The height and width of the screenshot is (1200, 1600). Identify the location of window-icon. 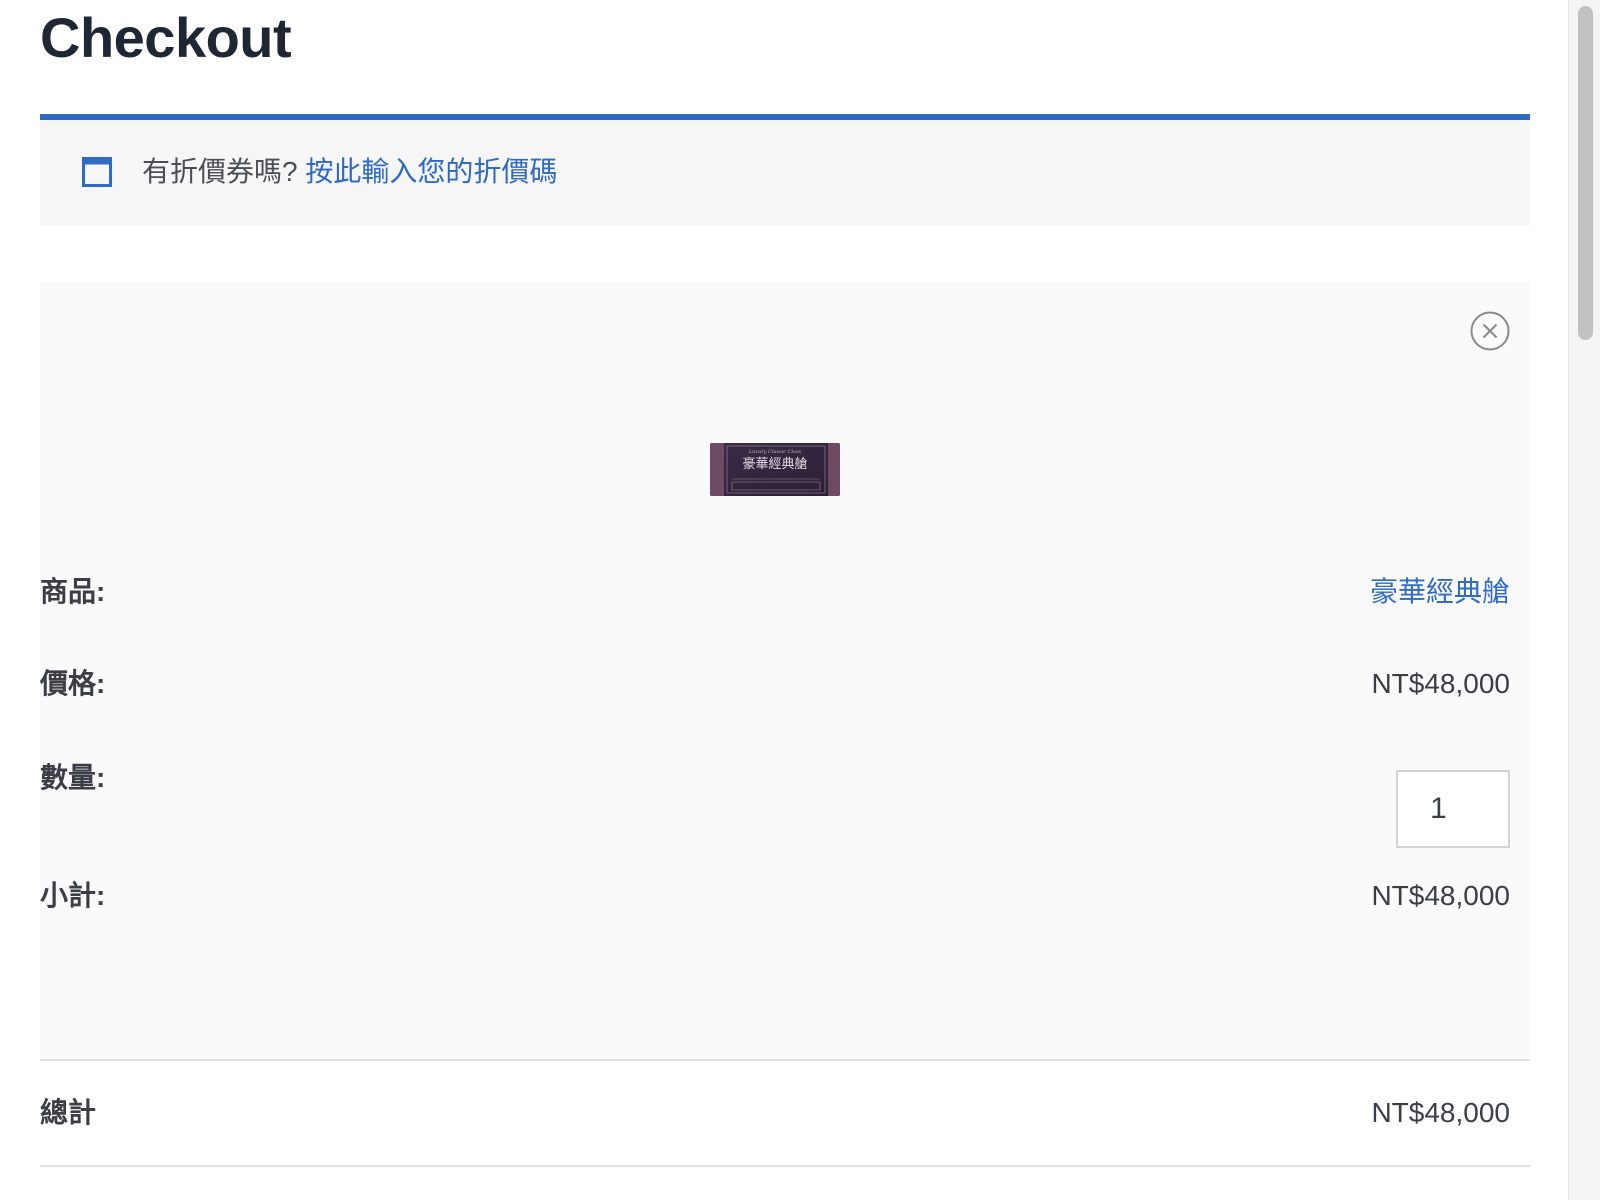
(97, 172).